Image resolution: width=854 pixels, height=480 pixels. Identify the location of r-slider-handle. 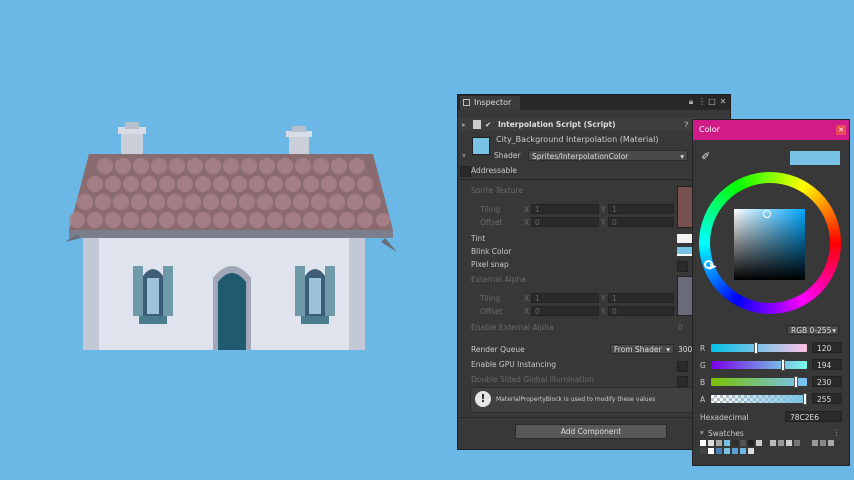
(756, 348).